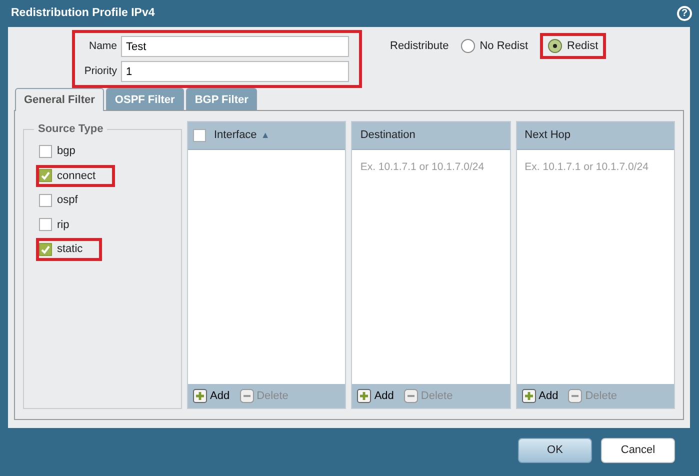 The height and width of the screenshot is (476, 699). What do you see at coordinates (69, 249) in the screenshot?
I see `checkbox-option: static` at bounding box center [69, 249].